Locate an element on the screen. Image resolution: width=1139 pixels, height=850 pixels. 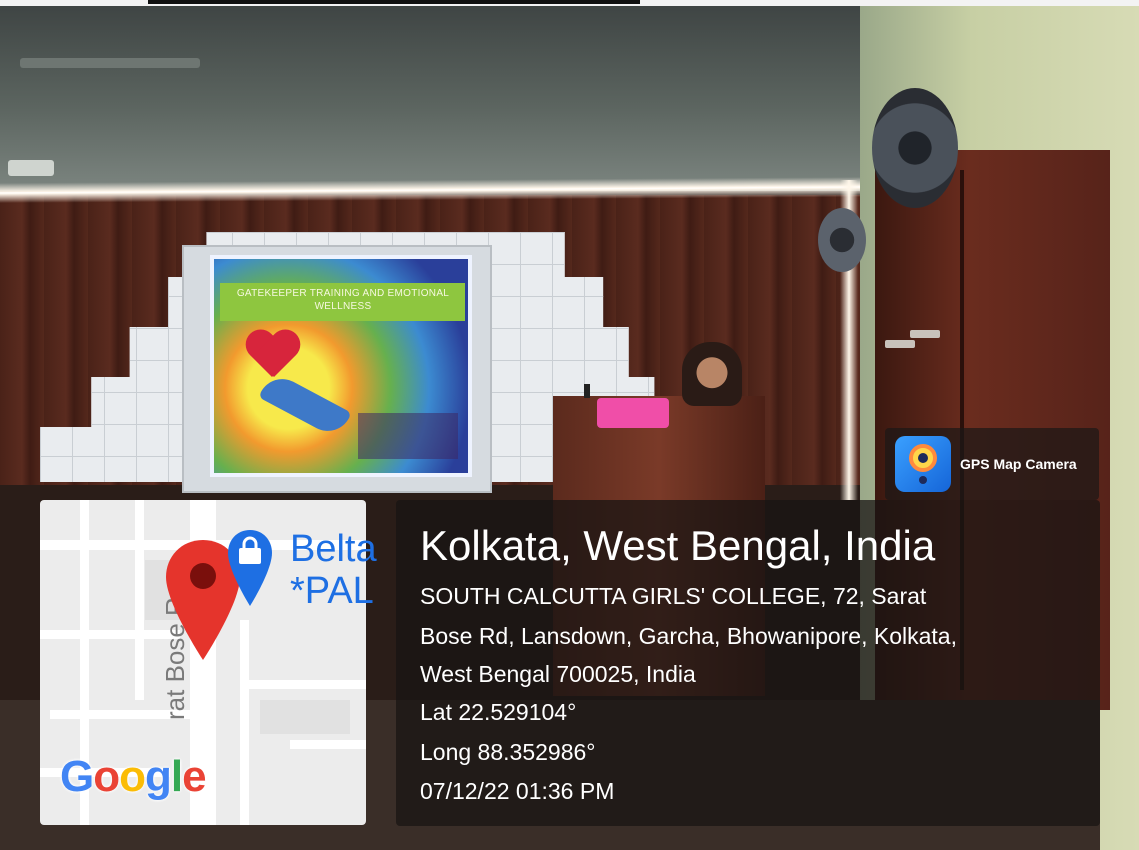
timestamp: 07/12/22 01:36 PM is located at coordinates (517, 791).